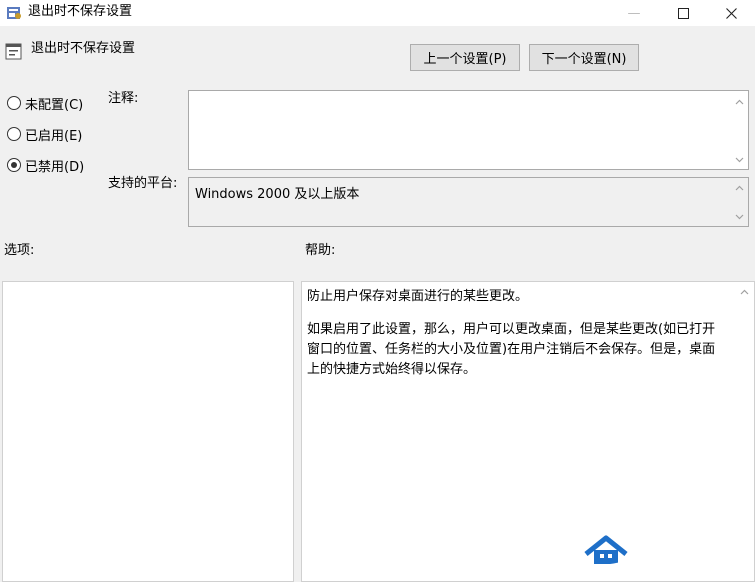 This screenshot has width=755, height=582. What do you see at coordinates (320, 250) in the screenshot?
I see `help-label: 帮助:` at bounding box center [320, 250].